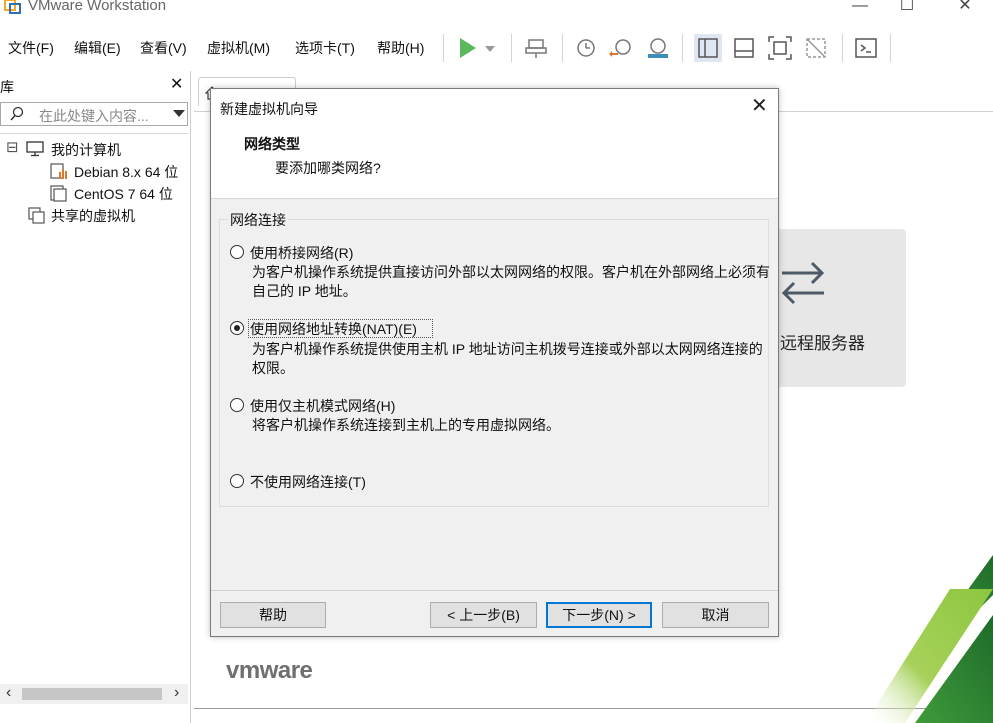 The height and width of the screenshot is (723, 993). I want to click on scrollbar-thumb, so click(92, 694).